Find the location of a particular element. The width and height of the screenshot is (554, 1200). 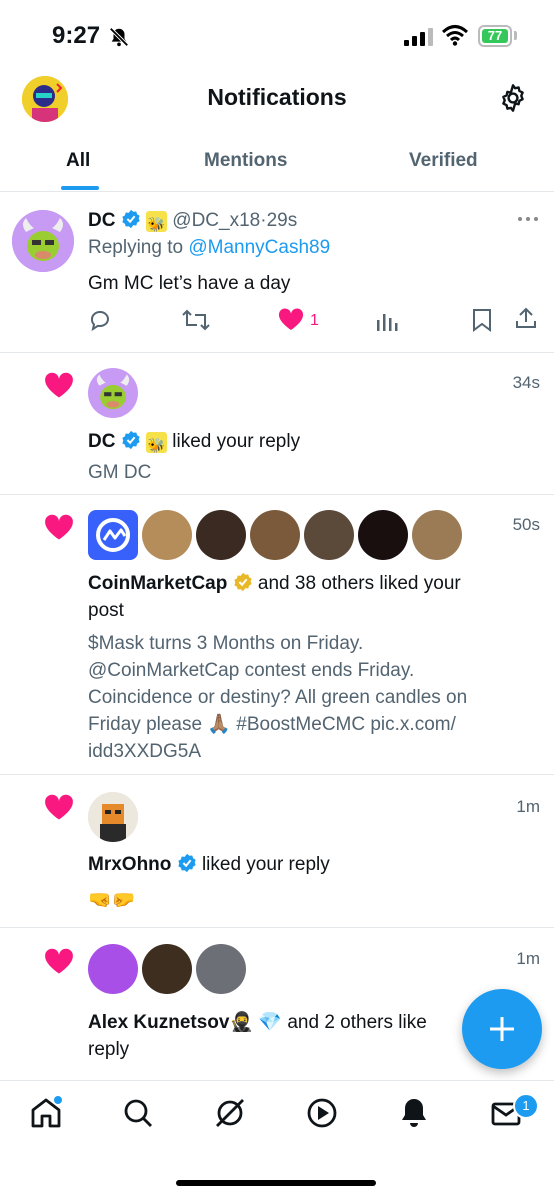

home-icon is located at coordinates (46, 1113).